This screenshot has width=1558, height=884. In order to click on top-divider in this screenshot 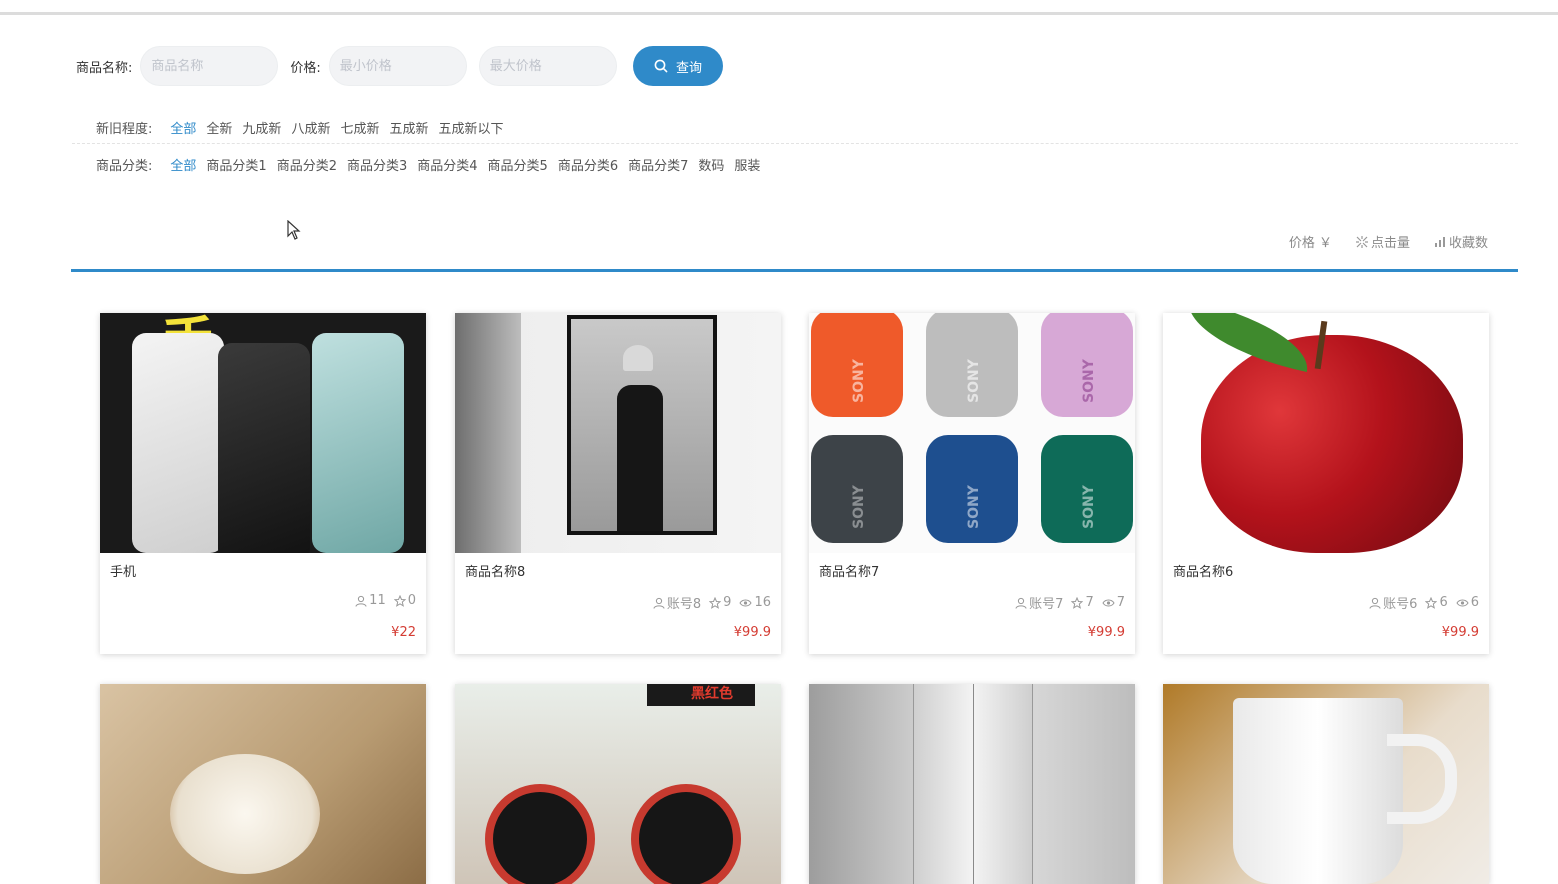, I will do `click(779, 13)`.